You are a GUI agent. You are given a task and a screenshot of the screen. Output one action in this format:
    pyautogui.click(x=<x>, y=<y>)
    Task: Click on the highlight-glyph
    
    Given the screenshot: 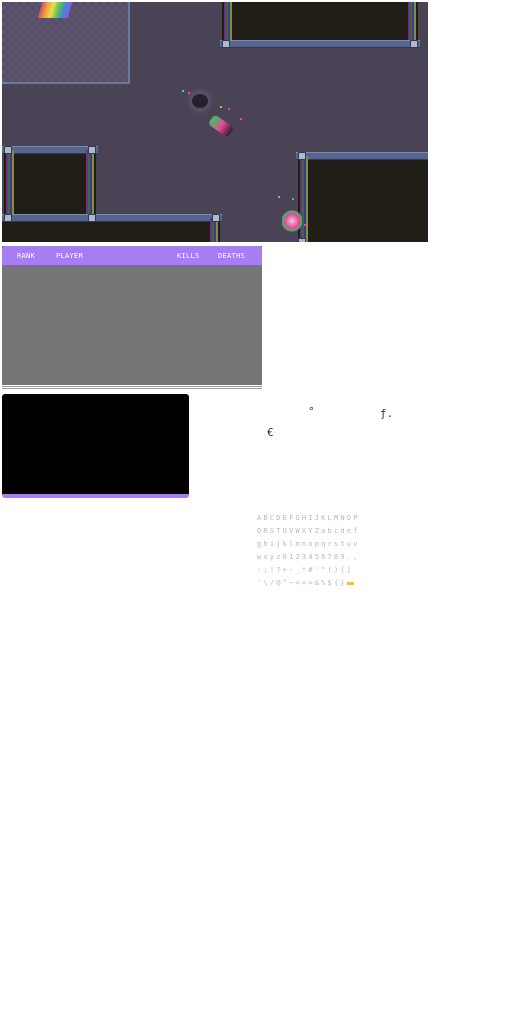 What is the action you would take?
    pyautogui.click(x=350, y=583)
    